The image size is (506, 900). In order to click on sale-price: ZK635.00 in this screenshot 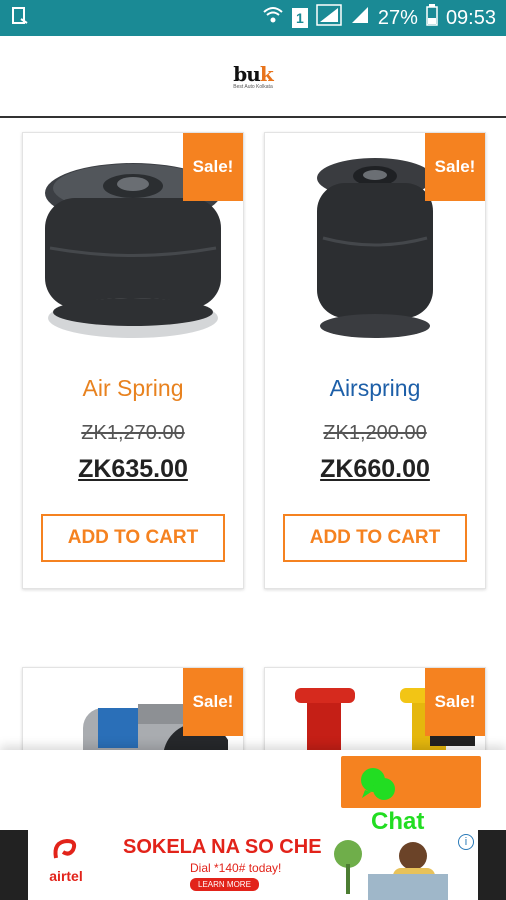, I will do `click(133, 469)`.